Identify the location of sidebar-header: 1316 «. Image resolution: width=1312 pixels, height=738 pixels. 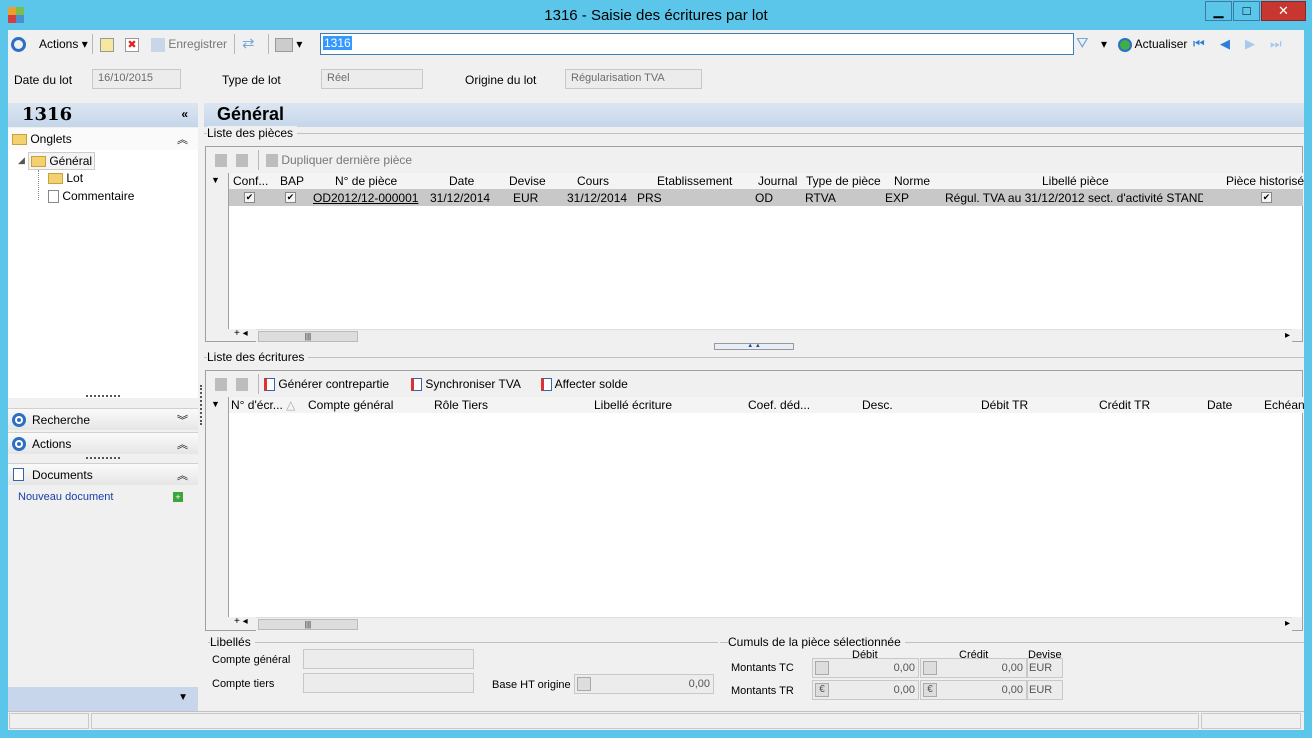
(103, 115).